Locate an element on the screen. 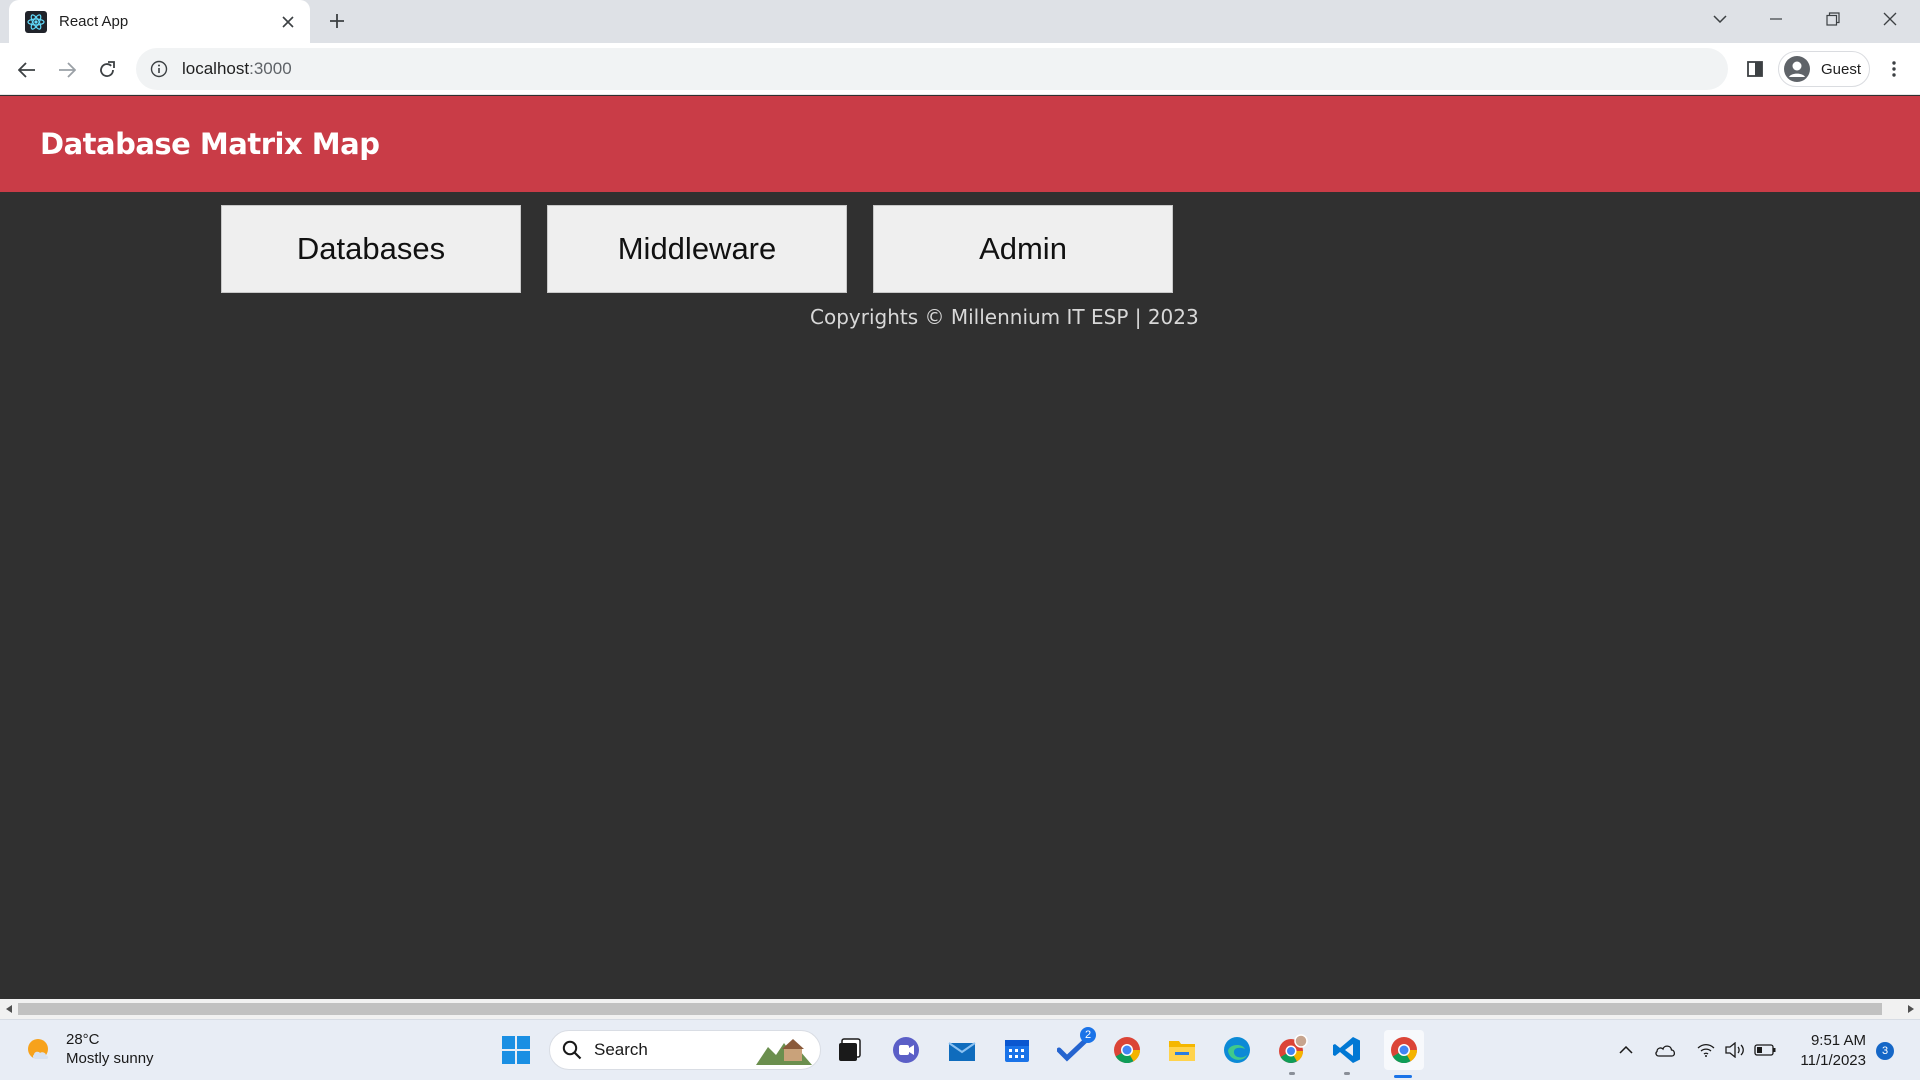 This screenshot has width=1920, height=1080. vscode-icon is located at coordinates (1347, 1053).